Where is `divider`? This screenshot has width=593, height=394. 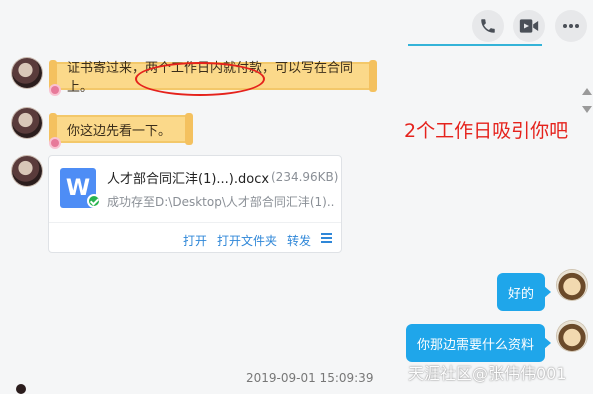
divider is located at coordinates (195, 222).